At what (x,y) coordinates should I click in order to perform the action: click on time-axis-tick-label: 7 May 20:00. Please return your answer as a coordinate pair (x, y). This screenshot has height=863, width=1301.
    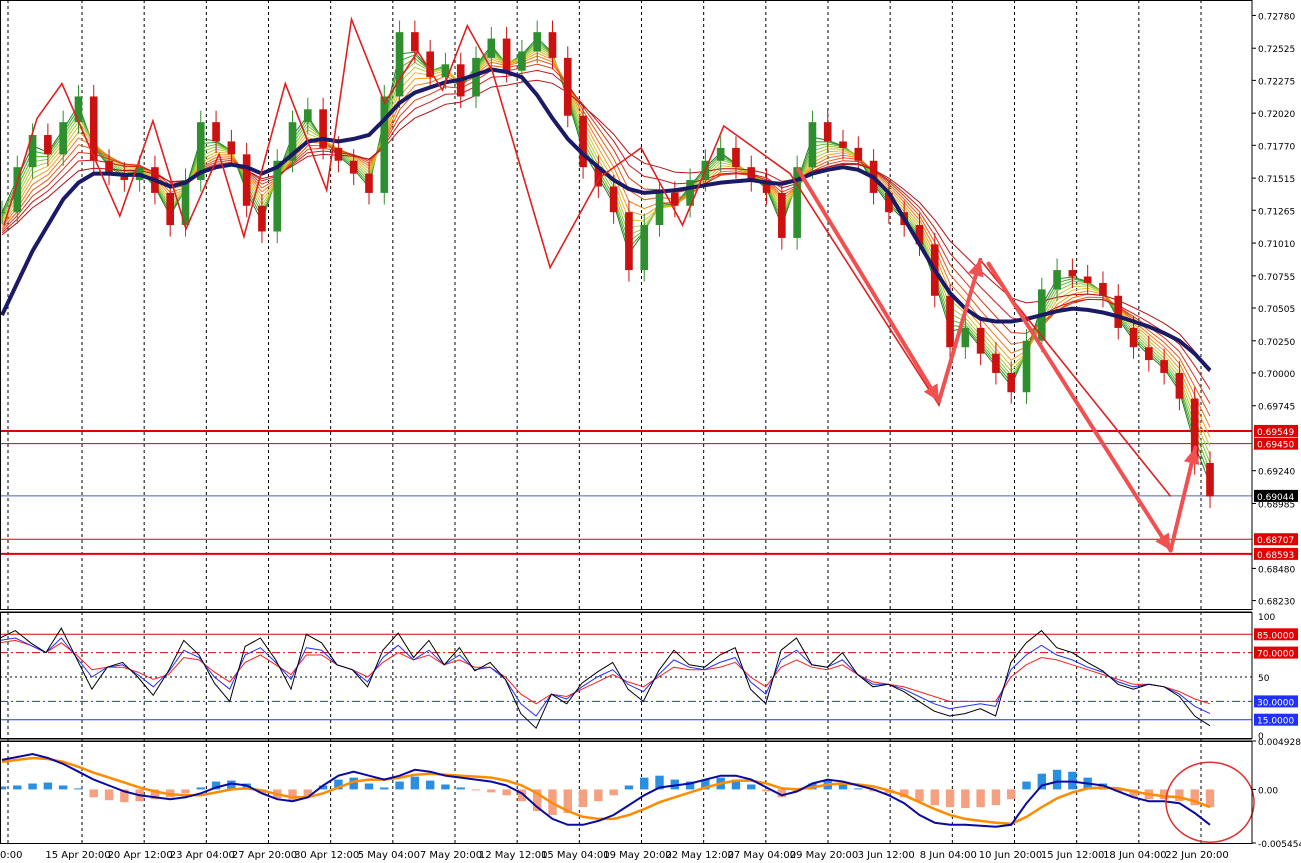
    Looking at the image, I should click on (451, 855).